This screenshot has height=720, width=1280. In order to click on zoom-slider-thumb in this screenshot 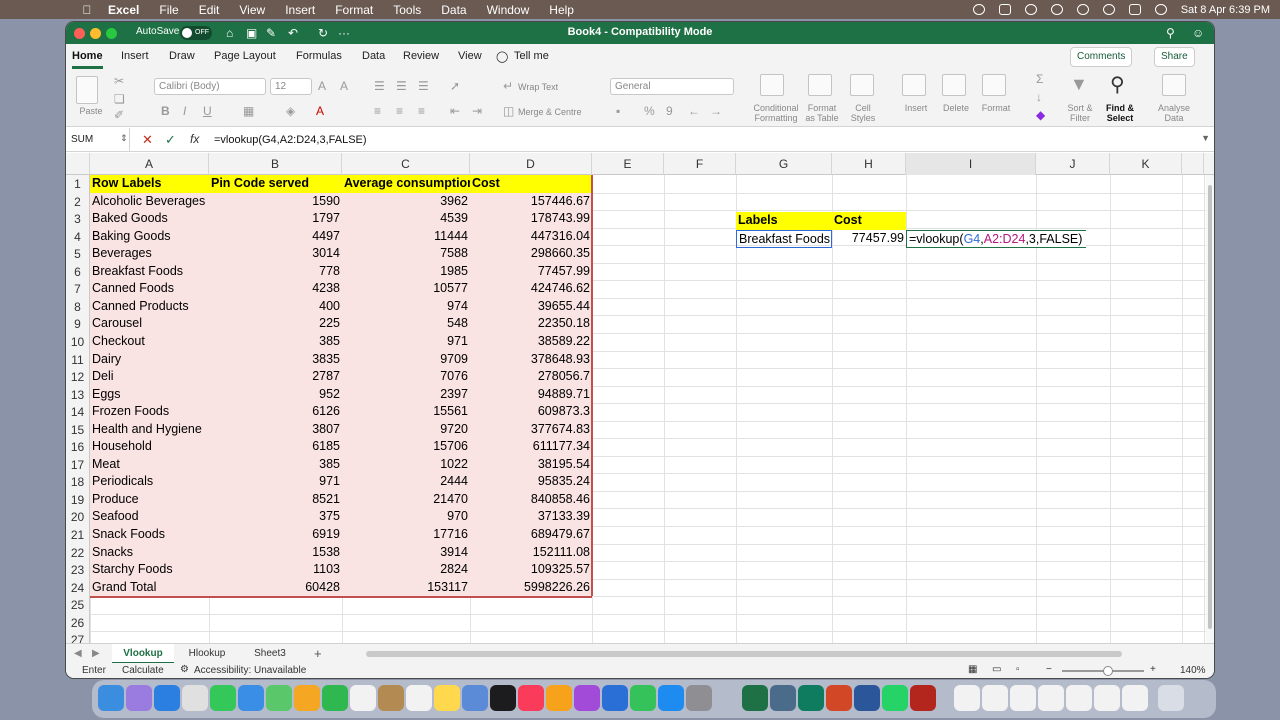, I will do `click(1108, 671)`.